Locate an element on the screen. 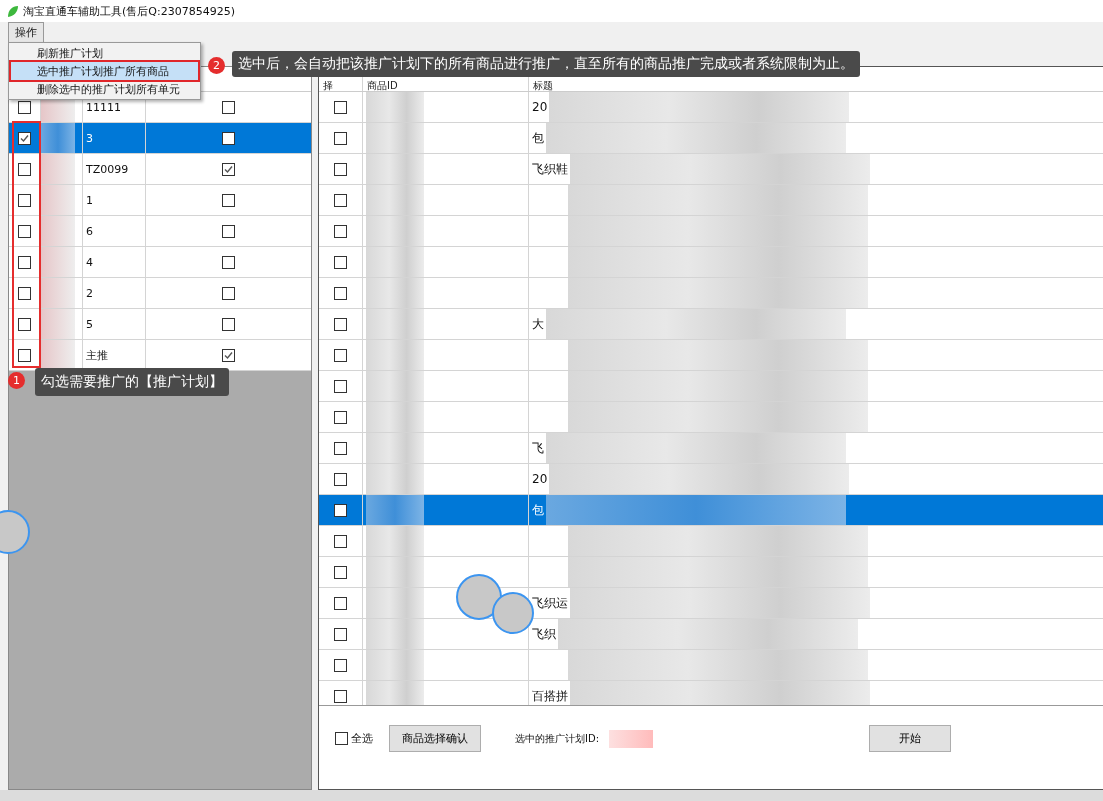 Image resolution: width=1103 pixels, height=801 pixels. menu-item: 刷新推广计划 is located at coordinates (104, 53).